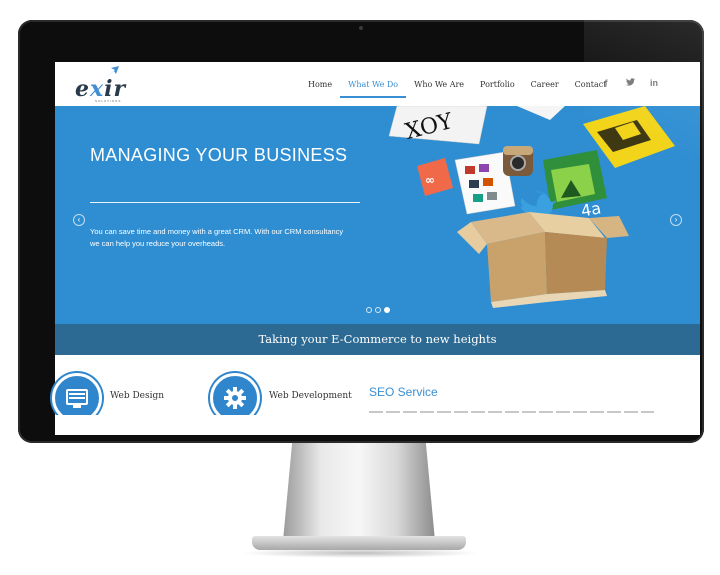 This screenshot has height=575, width=720. I want to click on monitor-icon, so click(77, 398).